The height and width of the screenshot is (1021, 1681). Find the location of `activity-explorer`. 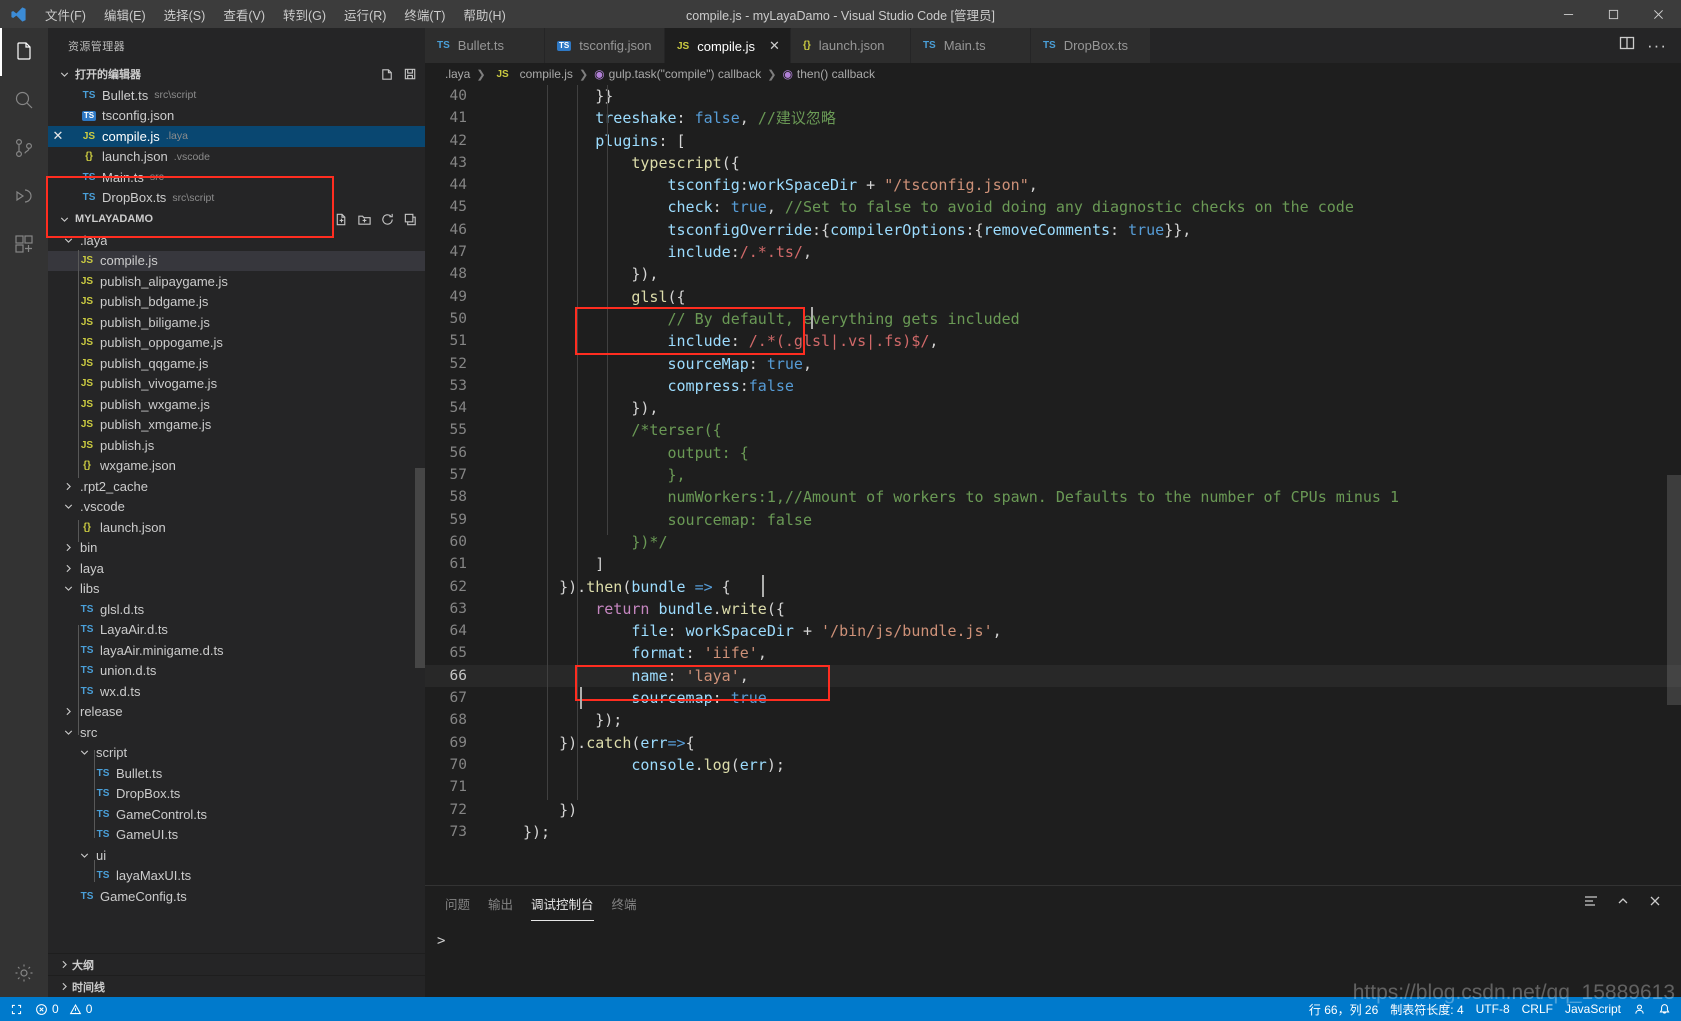

activity-explorer is located at coordinates (24, 52).